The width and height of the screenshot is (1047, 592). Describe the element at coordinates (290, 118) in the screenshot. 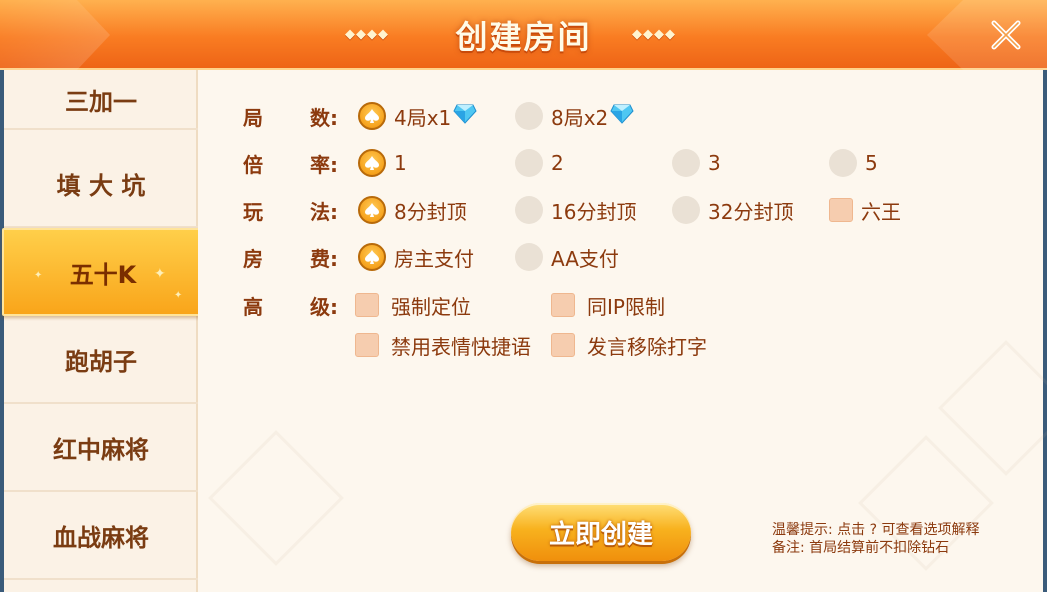

I see `option-label-rounds: 局 数:` at that location.